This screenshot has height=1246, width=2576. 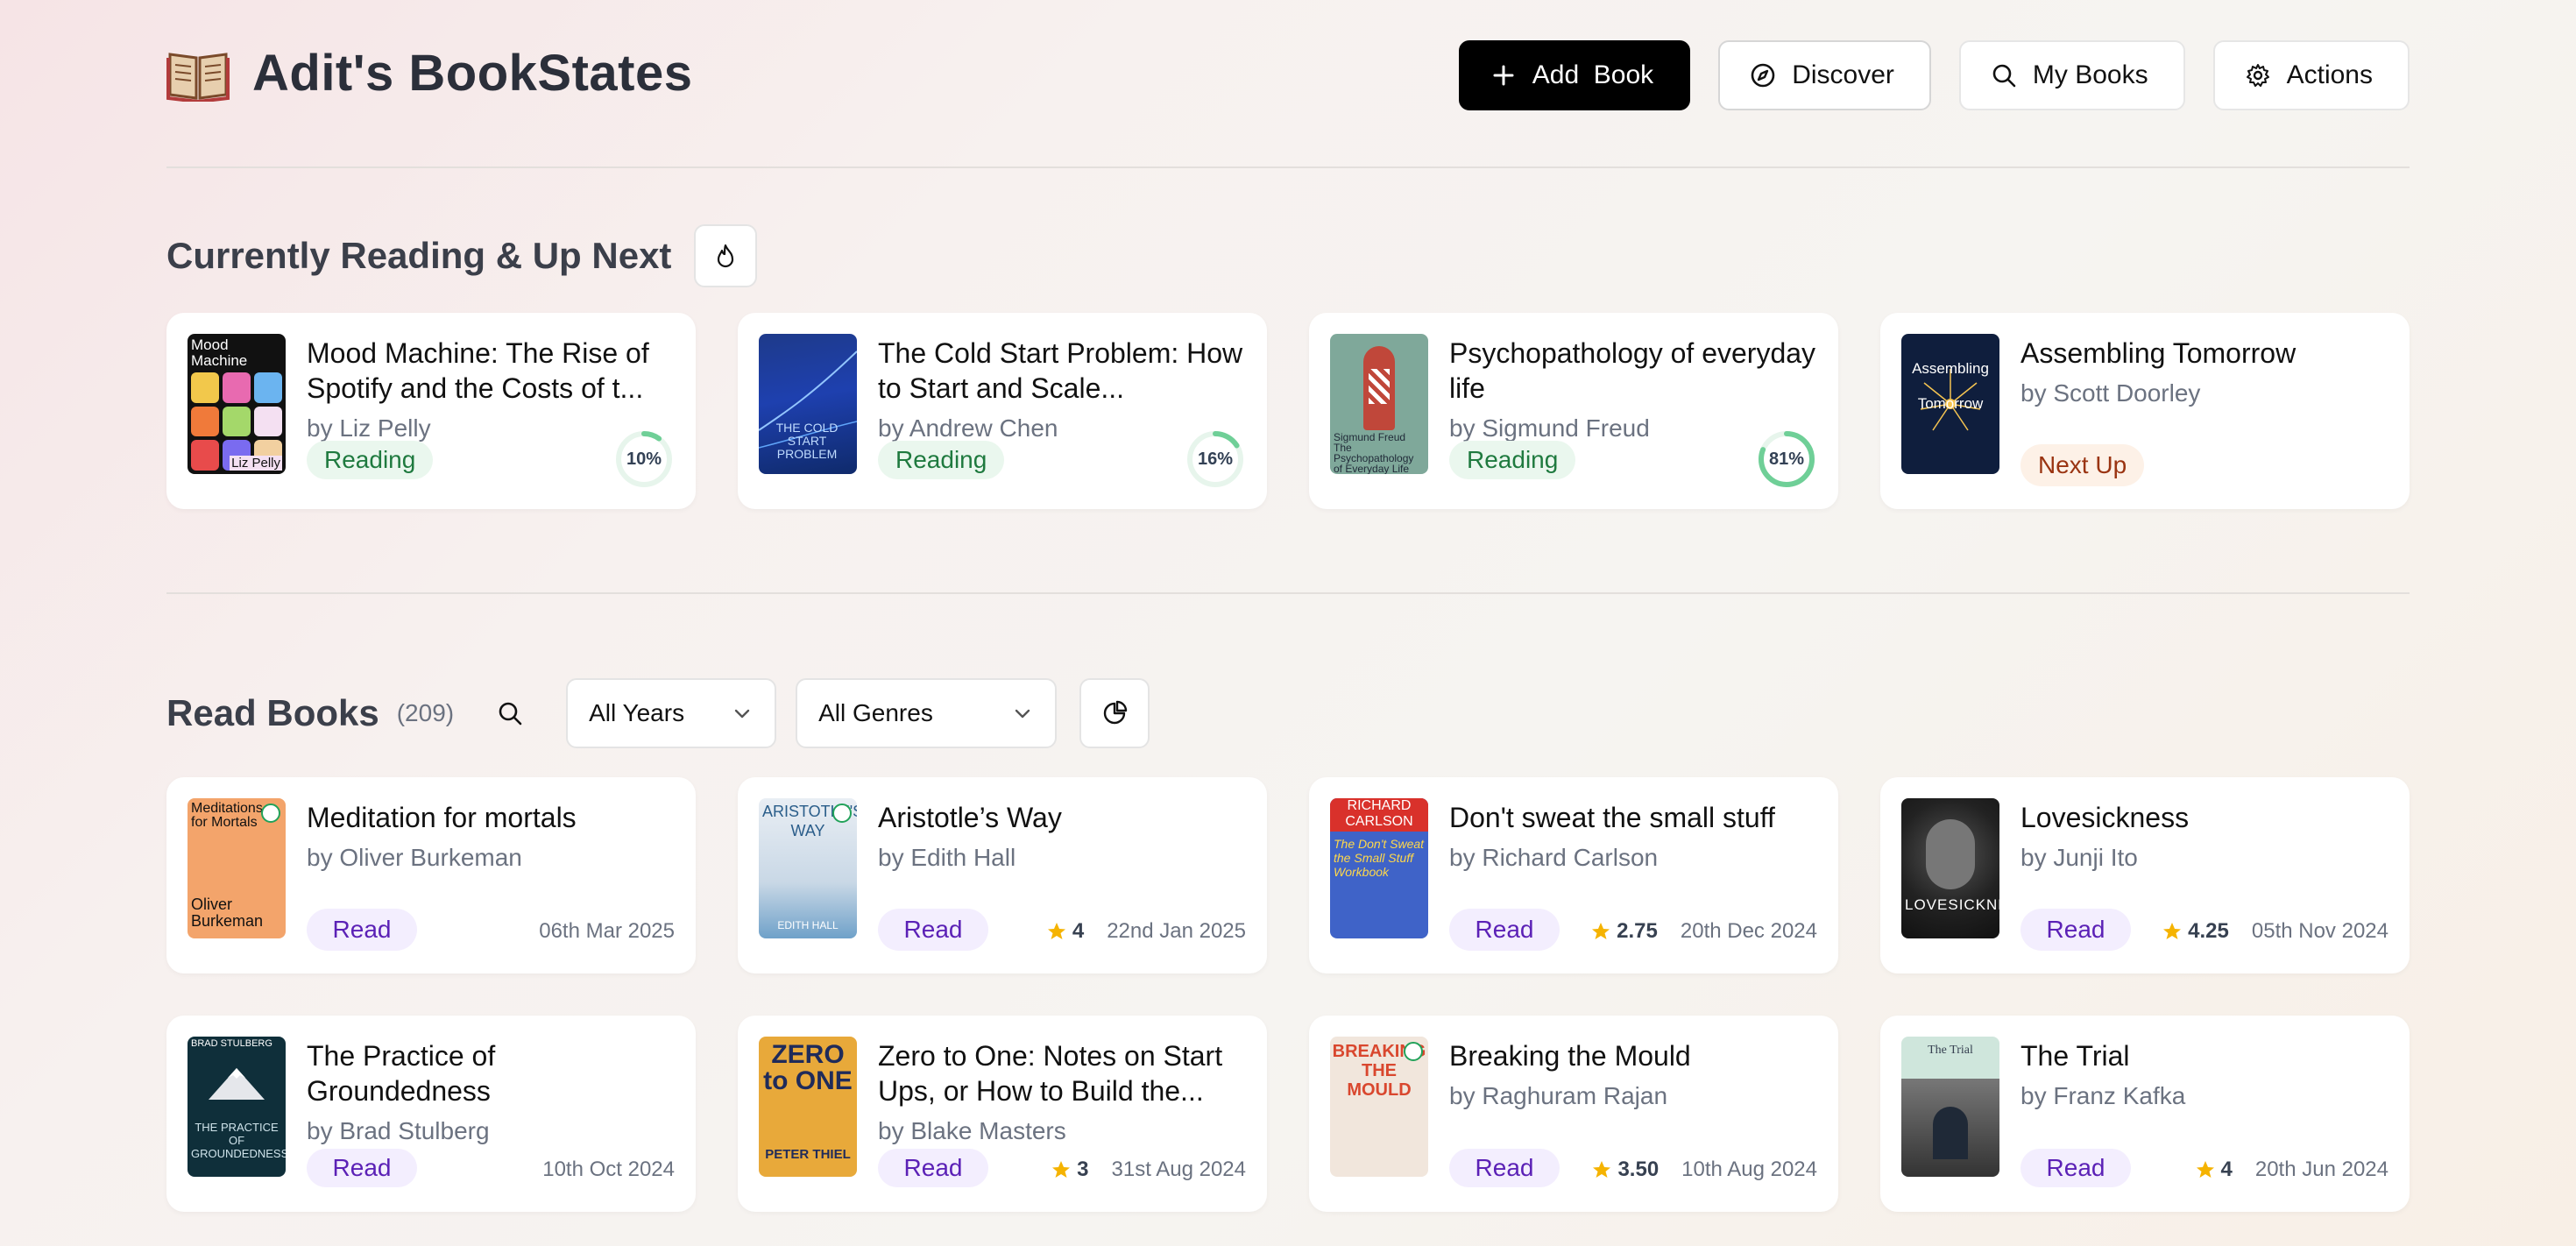 What do you see at coordinates (1950, 1107) in the screenshot?
I see `book-cover: The Trial` at bounding box center [1950, 1107].